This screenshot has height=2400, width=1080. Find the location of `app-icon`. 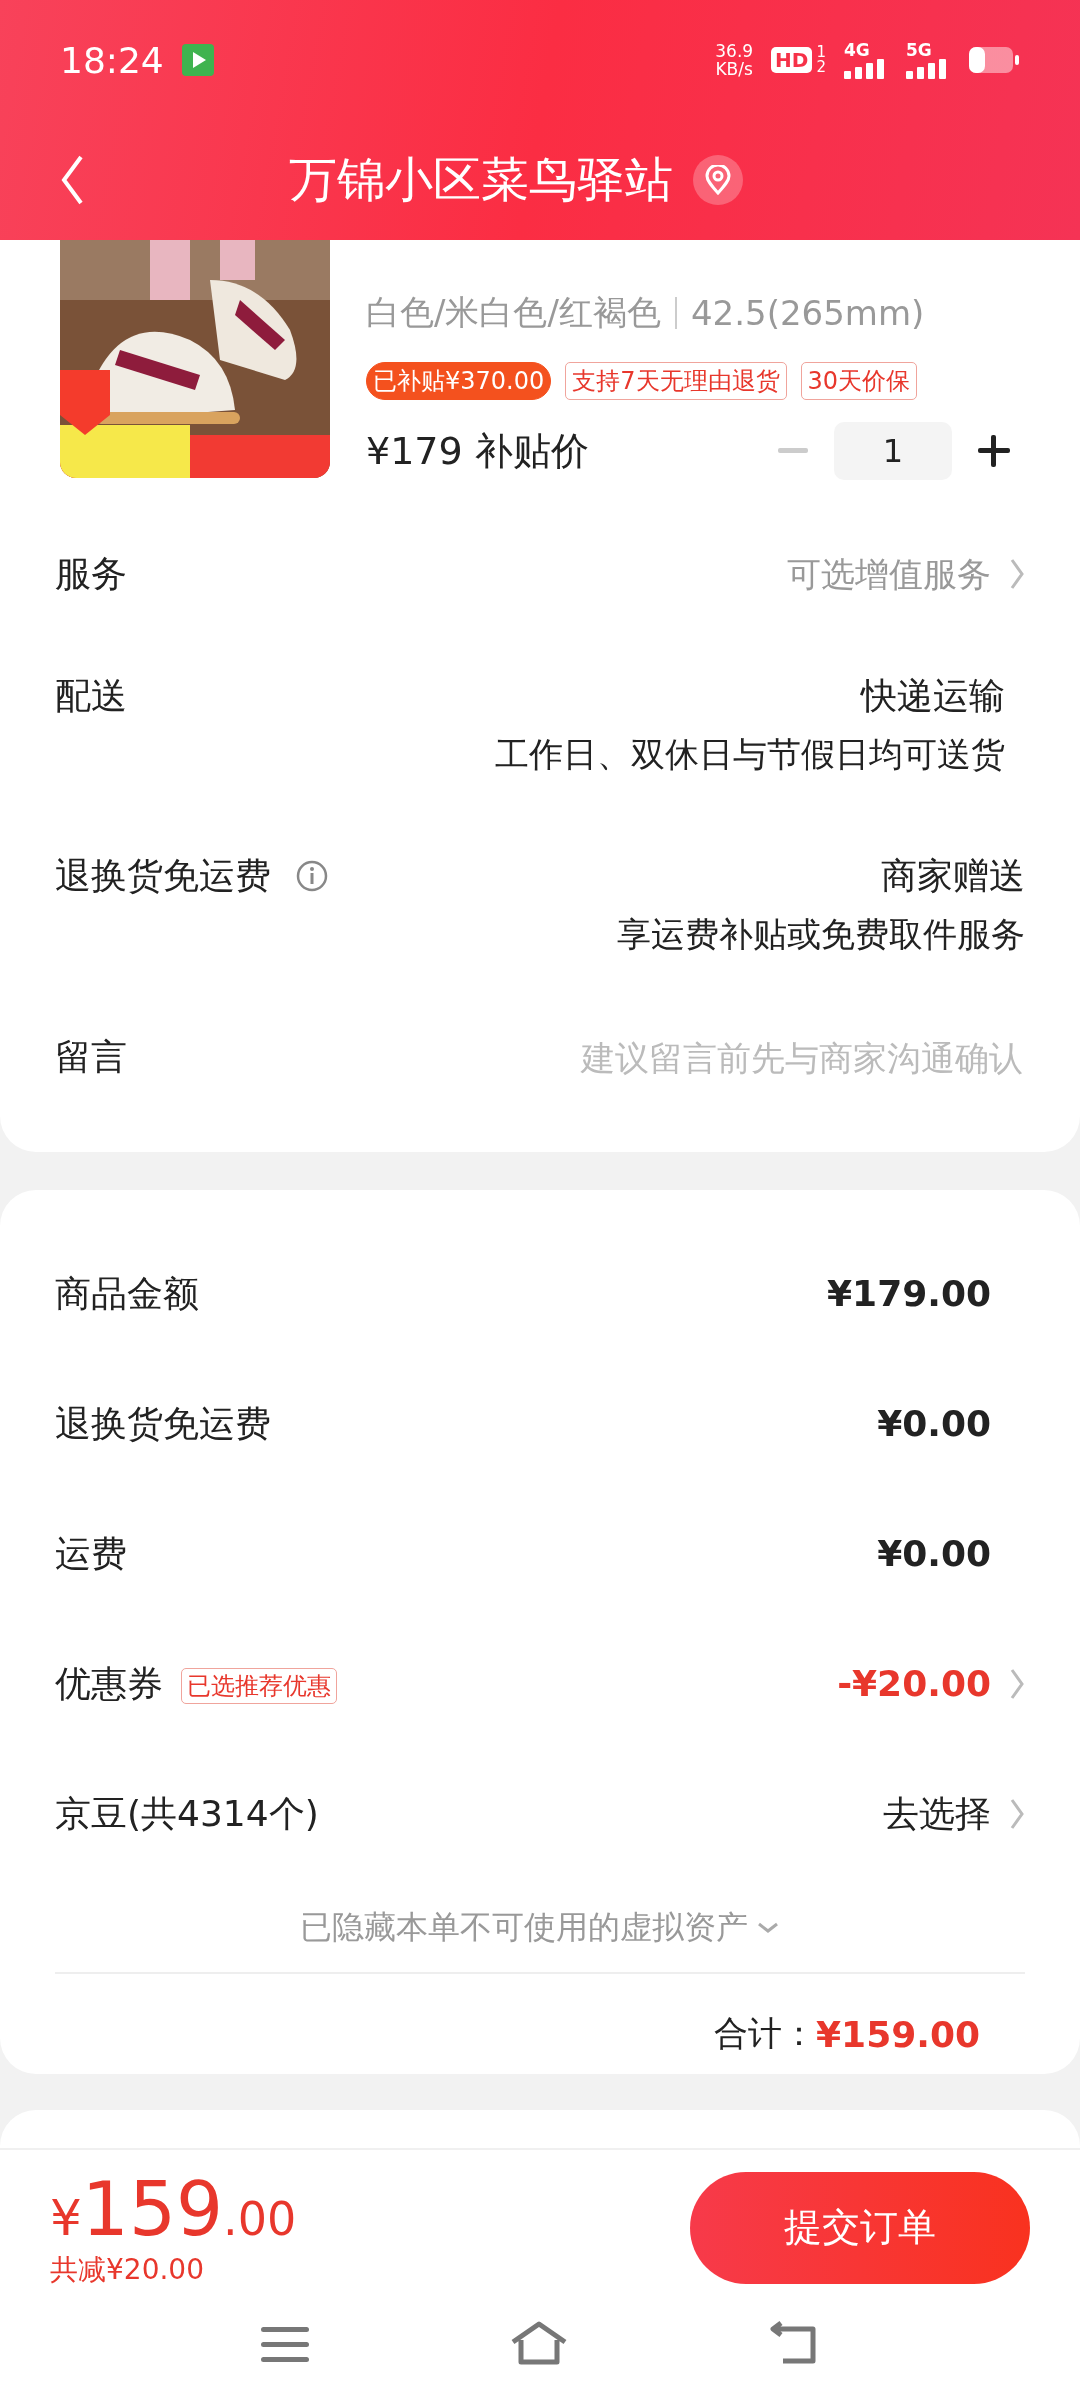

app-icon is located at coordinates (197, 60).